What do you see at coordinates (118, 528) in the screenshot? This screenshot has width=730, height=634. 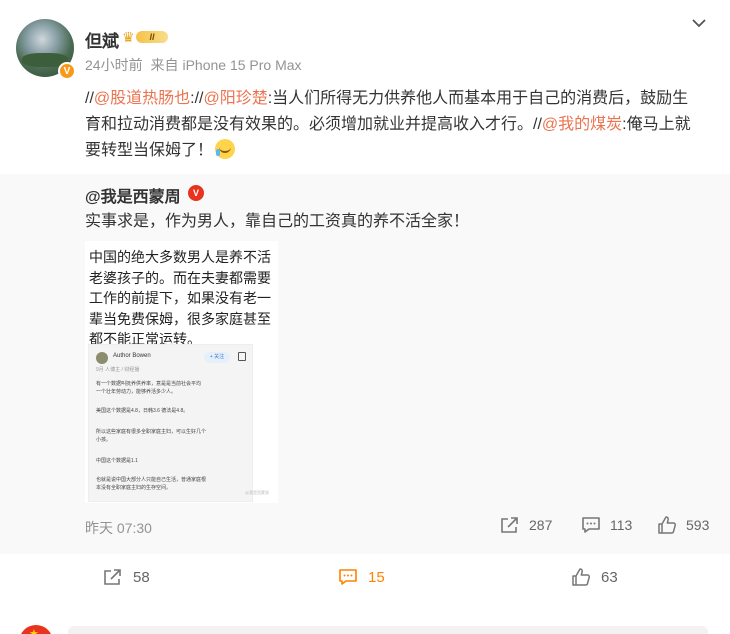 I see `repost-time: 昨天 07:30` at bounding box center [118, 528].